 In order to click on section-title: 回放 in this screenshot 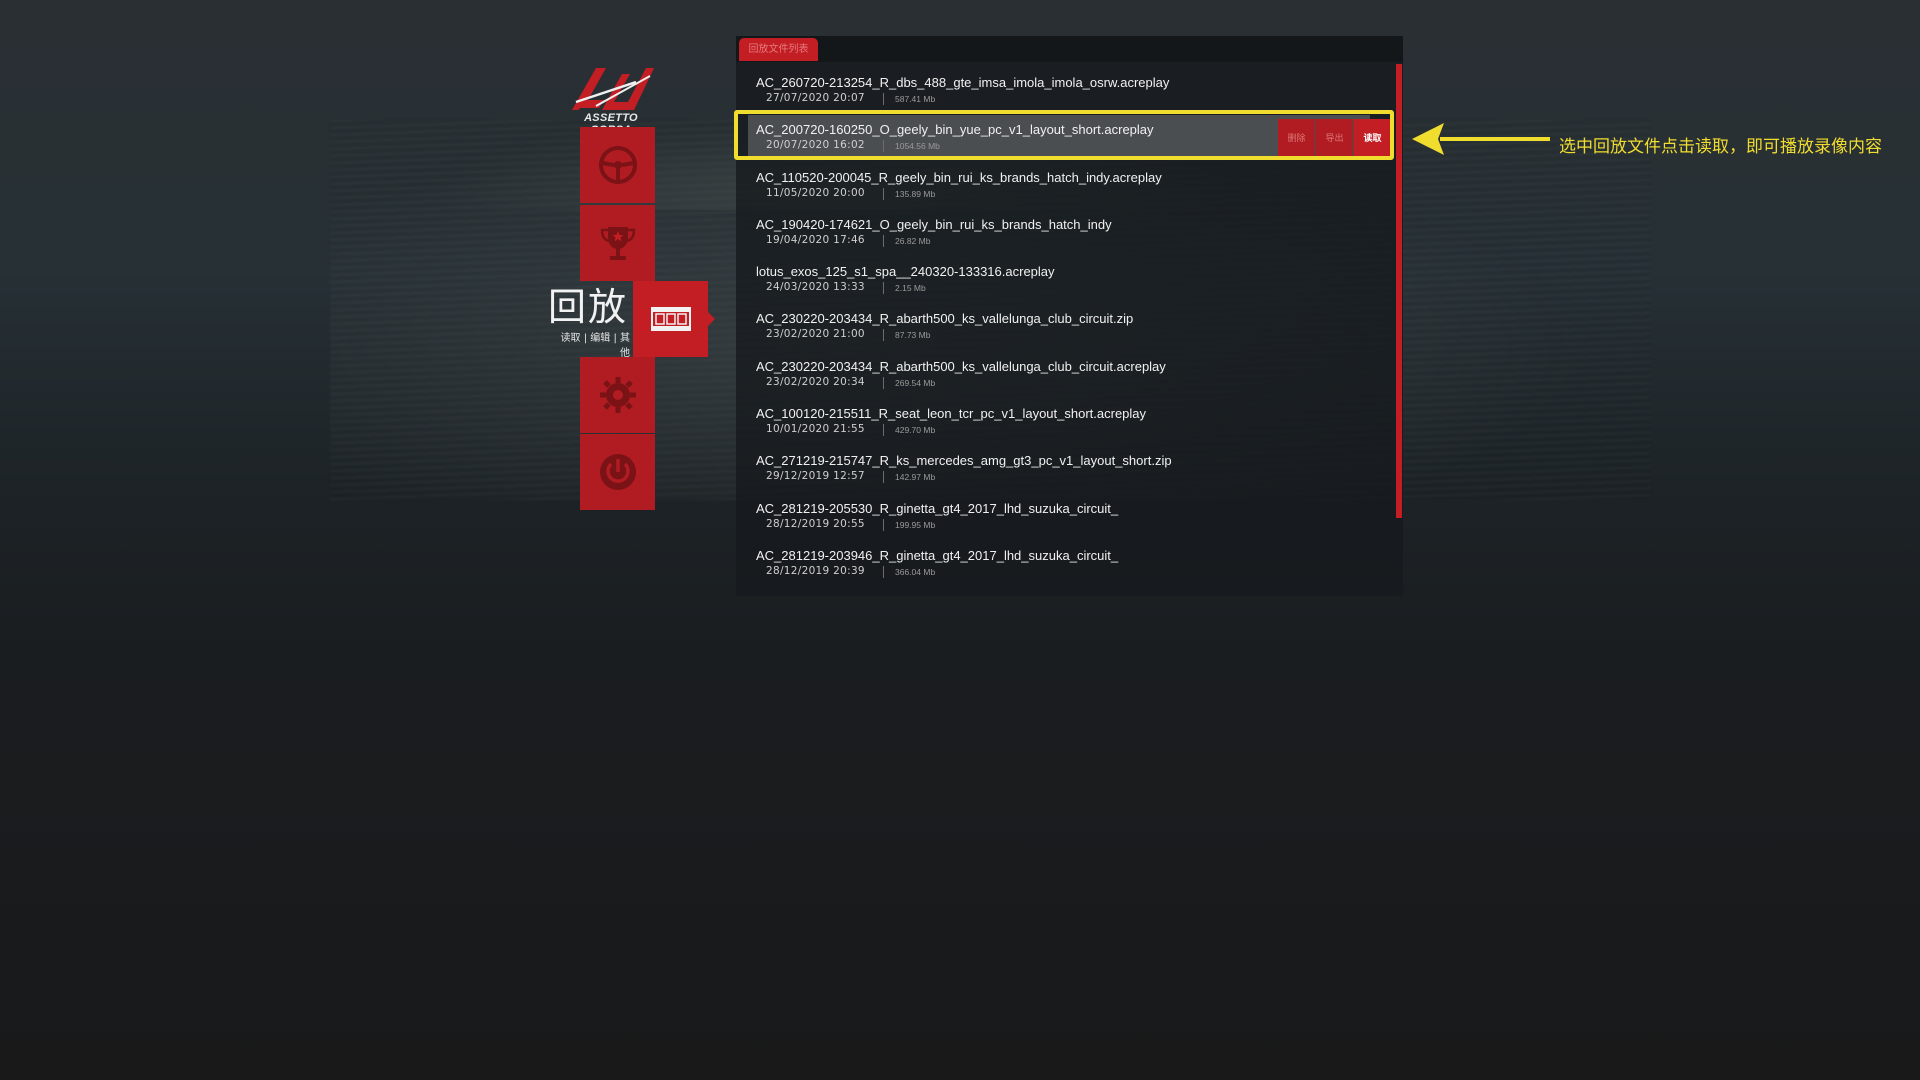, I will do `click(588, 307)`.